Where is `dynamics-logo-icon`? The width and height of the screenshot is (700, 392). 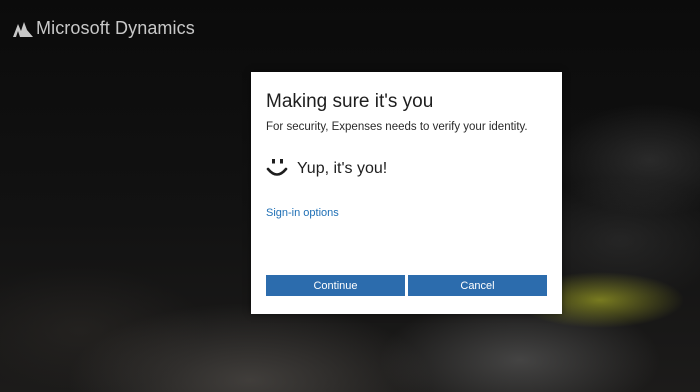
dynamics-logo-icon is located at coordinates (23, 29).